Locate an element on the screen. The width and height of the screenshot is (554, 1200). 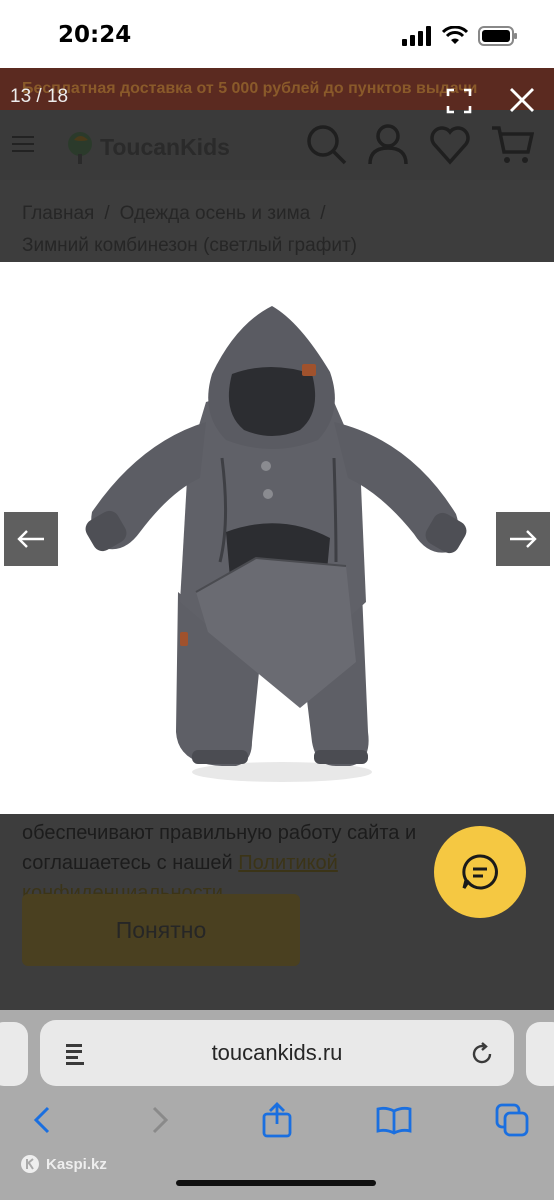
next-tab-preview is located at coordinates (540, 1054).